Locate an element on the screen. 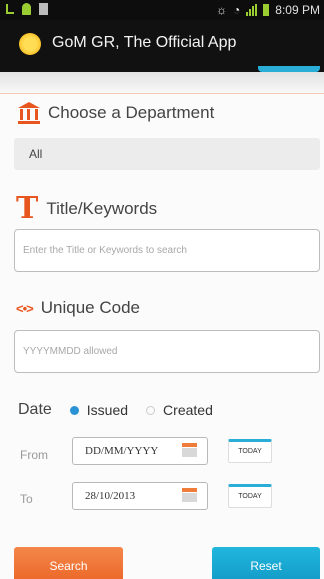  wifi-icon: ◔ is located at coordinates (237, 10).